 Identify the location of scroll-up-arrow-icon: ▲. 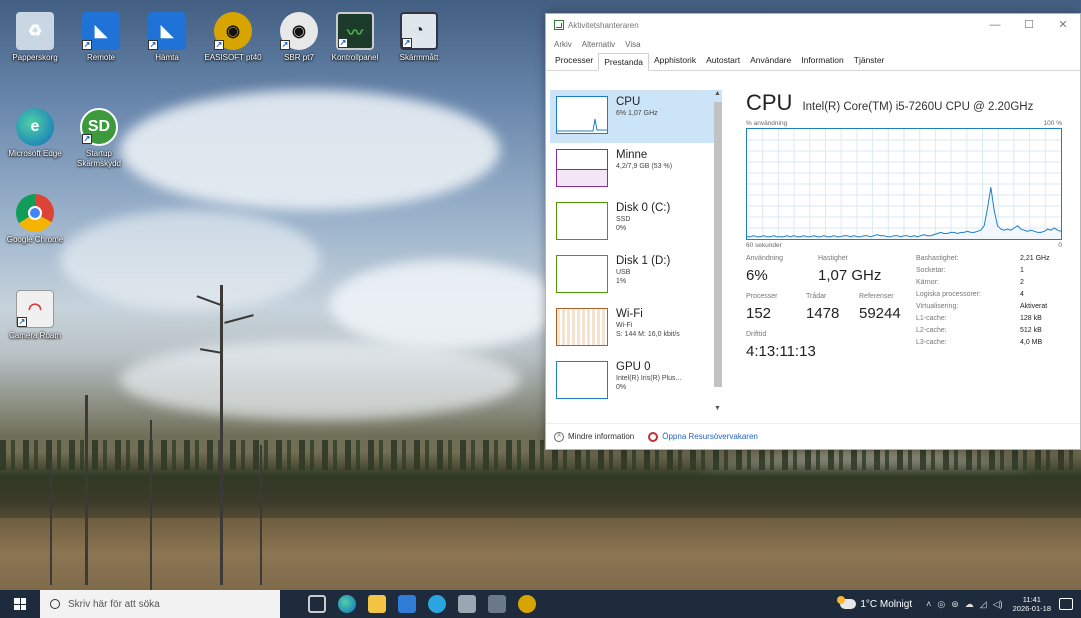
(717, 93).